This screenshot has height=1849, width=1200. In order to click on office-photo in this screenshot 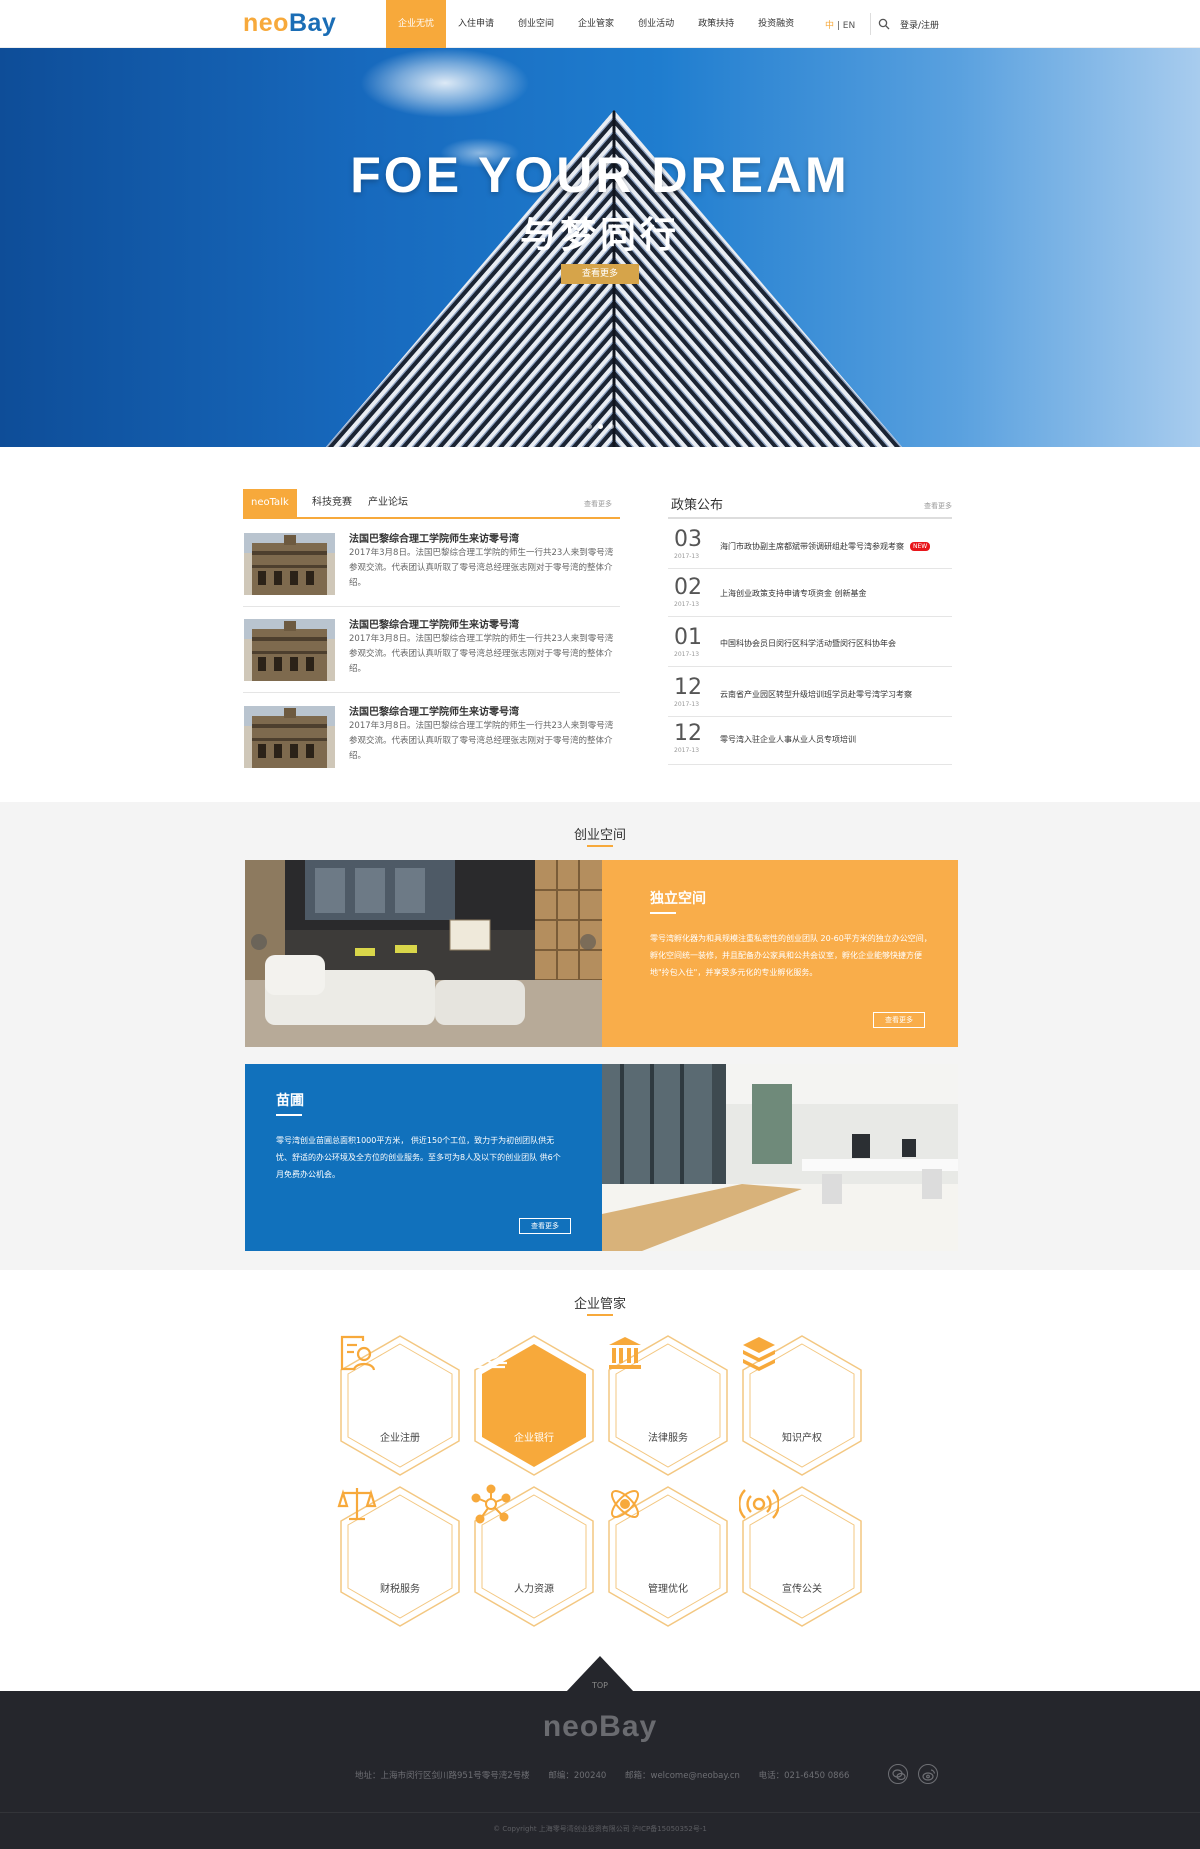, I will do `click(780, 1157)`.